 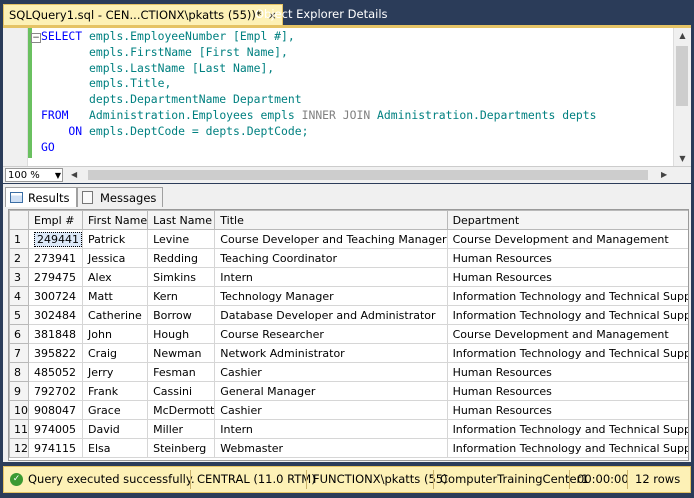 What do you see at coordinates (55, 220) in the screenshot?
I see `column-header: Empl #` at bounding box center [55, 220].